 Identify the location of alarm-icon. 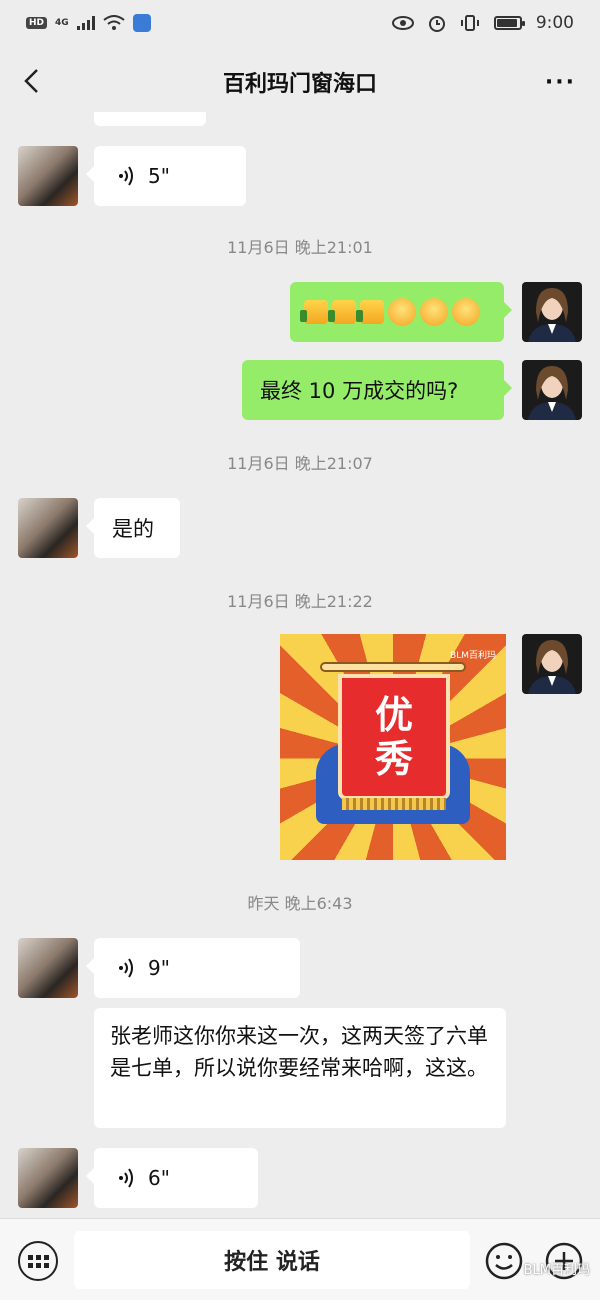
(436, 24).